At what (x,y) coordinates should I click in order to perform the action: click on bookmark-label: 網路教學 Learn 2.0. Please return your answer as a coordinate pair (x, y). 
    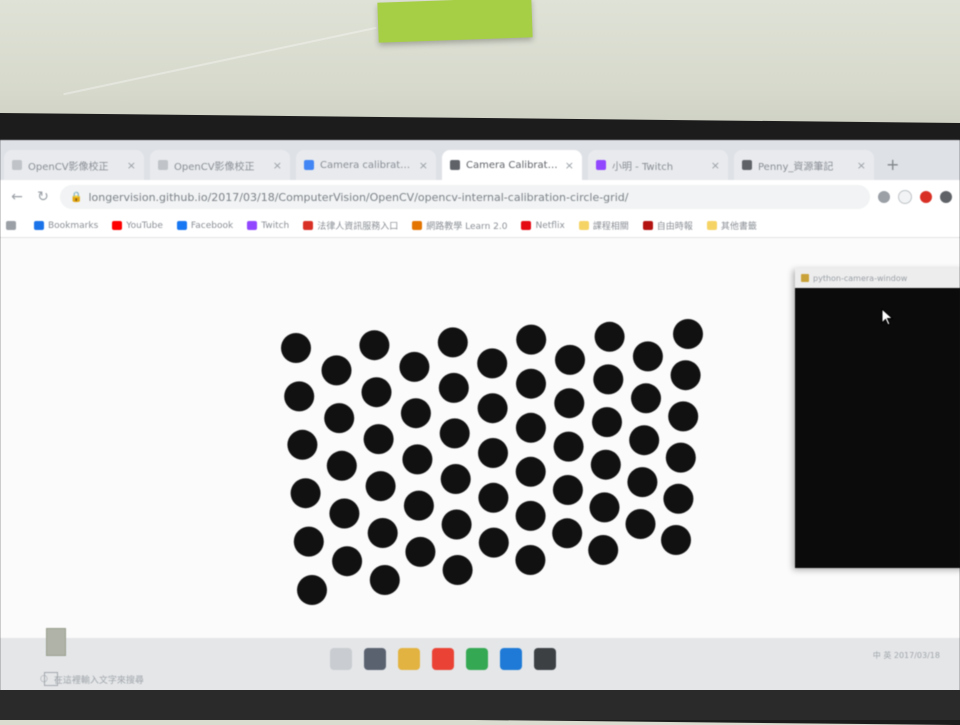
    Looking at the image, I should click on (467, 227).